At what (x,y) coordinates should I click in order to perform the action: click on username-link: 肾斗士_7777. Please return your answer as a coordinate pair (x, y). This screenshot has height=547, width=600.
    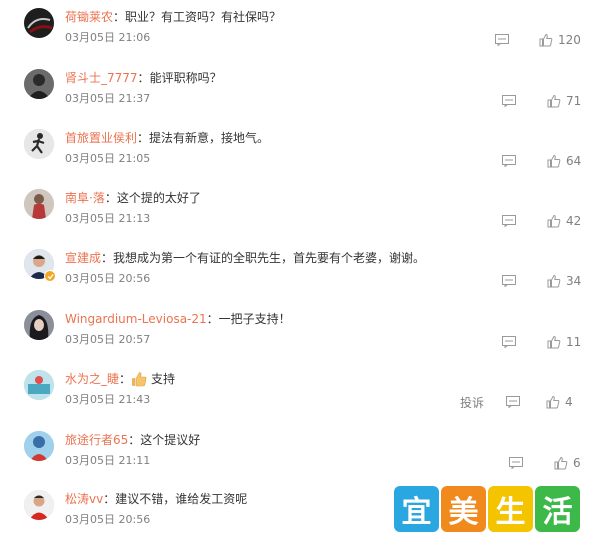
    Looking at the image, I should click on (101, 78).